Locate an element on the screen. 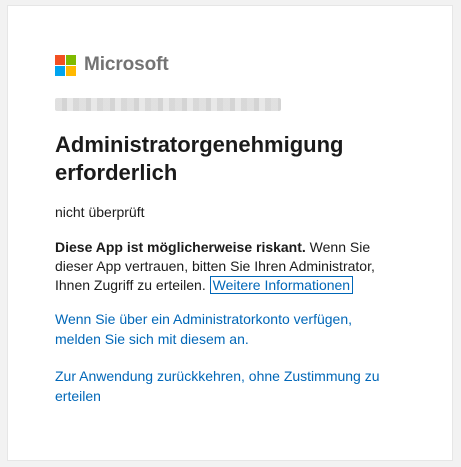 Image resolution: width=461 pixels, height=467 pixels. brand-header: Microsoft is located at coordinates (112, 65).